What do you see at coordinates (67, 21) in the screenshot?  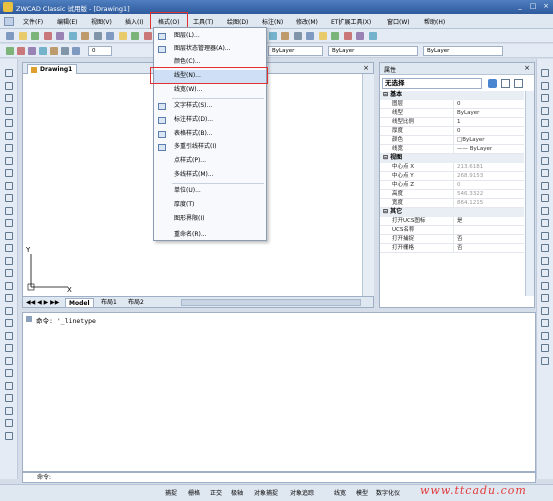 I see `menu-item-1: 编辑(E)` at bounding box center [67, 21].